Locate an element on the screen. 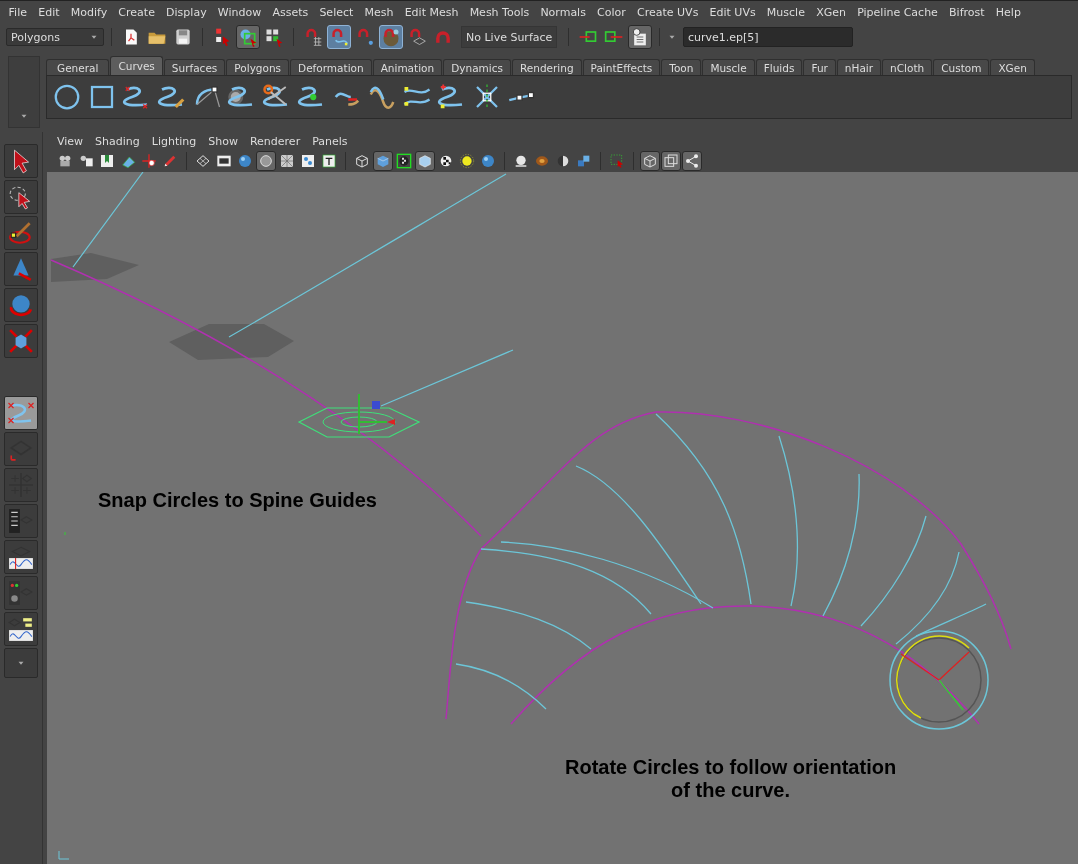 This screenshot has width=1078, height=864. menu-item: Edit Mesh is located at coordinates (432, 12).